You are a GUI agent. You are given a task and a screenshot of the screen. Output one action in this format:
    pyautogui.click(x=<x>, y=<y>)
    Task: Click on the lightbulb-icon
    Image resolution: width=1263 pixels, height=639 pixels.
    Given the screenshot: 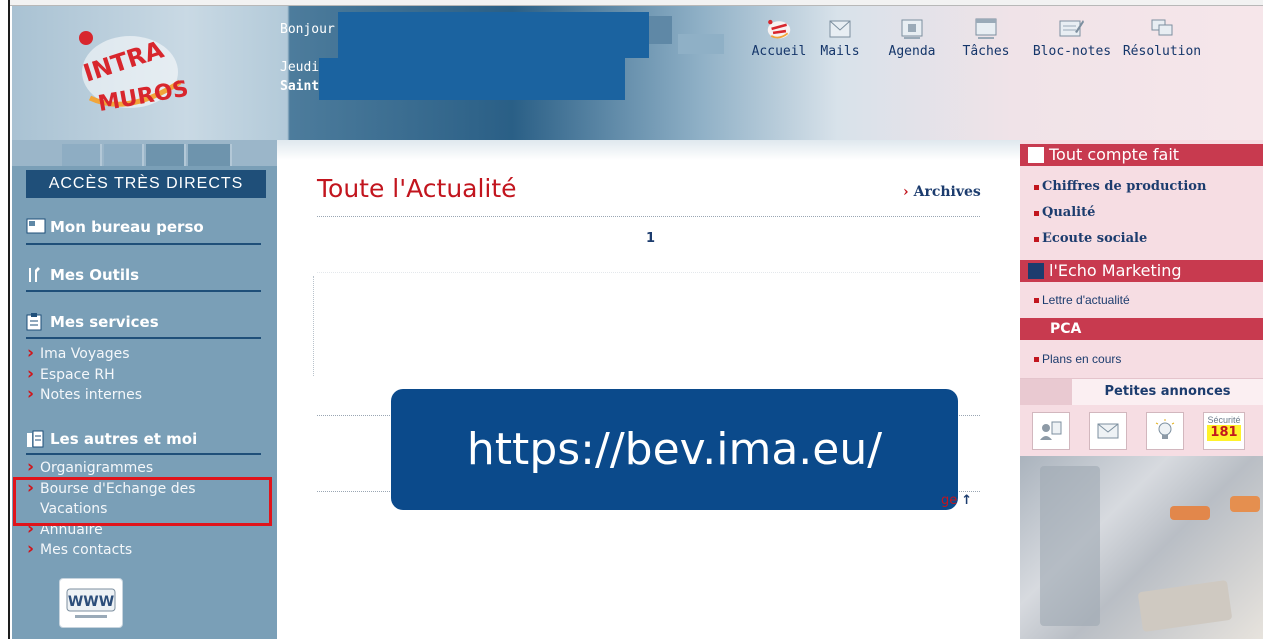 What is the action you would take?
    pyautogui.click(x=1165, y=429)
    